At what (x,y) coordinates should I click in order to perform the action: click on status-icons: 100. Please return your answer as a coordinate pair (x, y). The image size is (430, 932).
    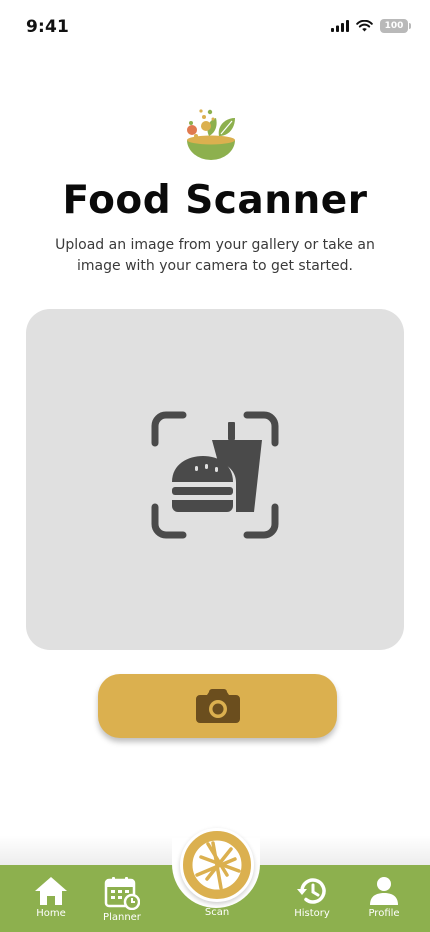
    Looking at the image, I should click on (371, 26).